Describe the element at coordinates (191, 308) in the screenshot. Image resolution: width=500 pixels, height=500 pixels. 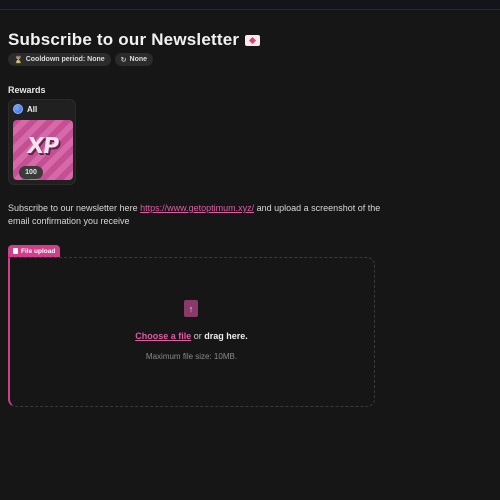
I see `file-upload-icon: ↑` at that location.